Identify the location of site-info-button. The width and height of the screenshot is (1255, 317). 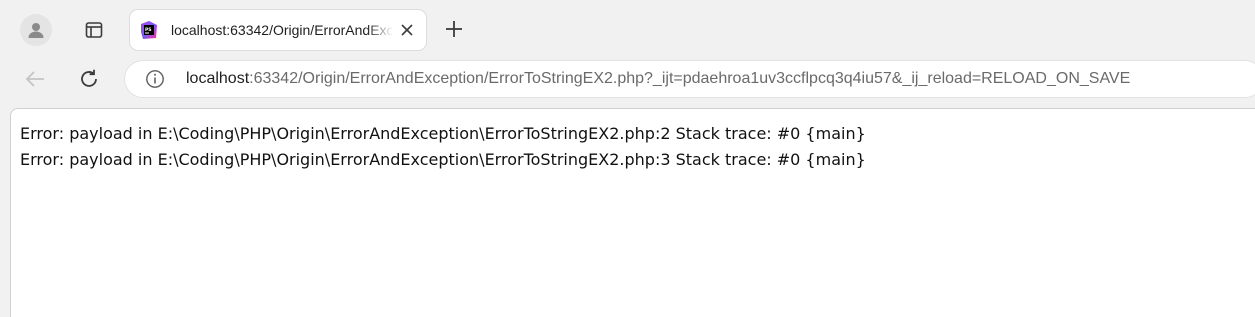
(155, 79).